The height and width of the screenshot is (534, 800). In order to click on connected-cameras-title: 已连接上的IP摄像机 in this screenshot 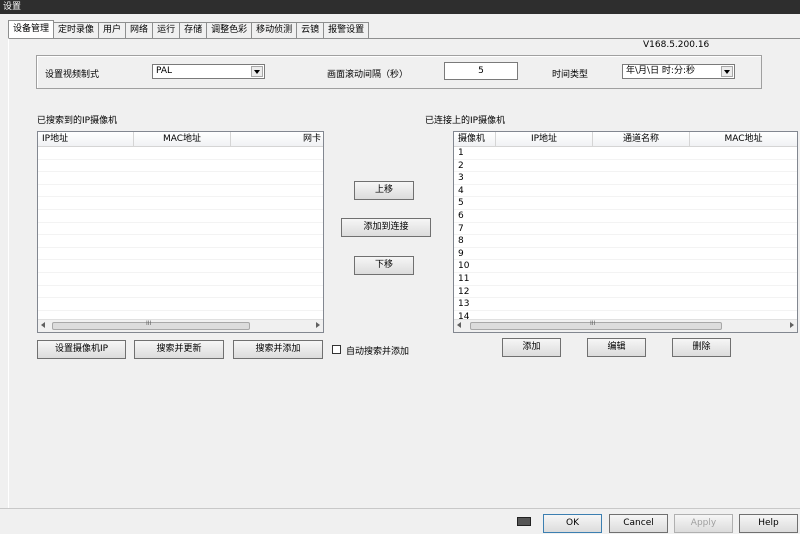, I will do `click(465, 121)`.